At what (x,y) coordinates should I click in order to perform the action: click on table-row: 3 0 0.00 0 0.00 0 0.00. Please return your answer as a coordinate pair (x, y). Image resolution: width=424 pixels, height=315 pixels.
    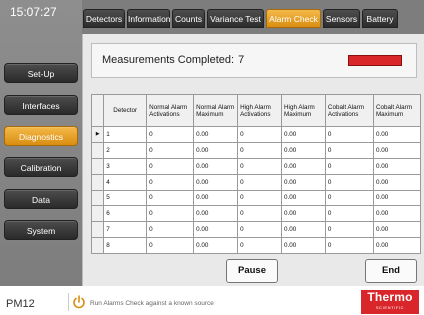
    Looking at the image, I should click on (256, 166).